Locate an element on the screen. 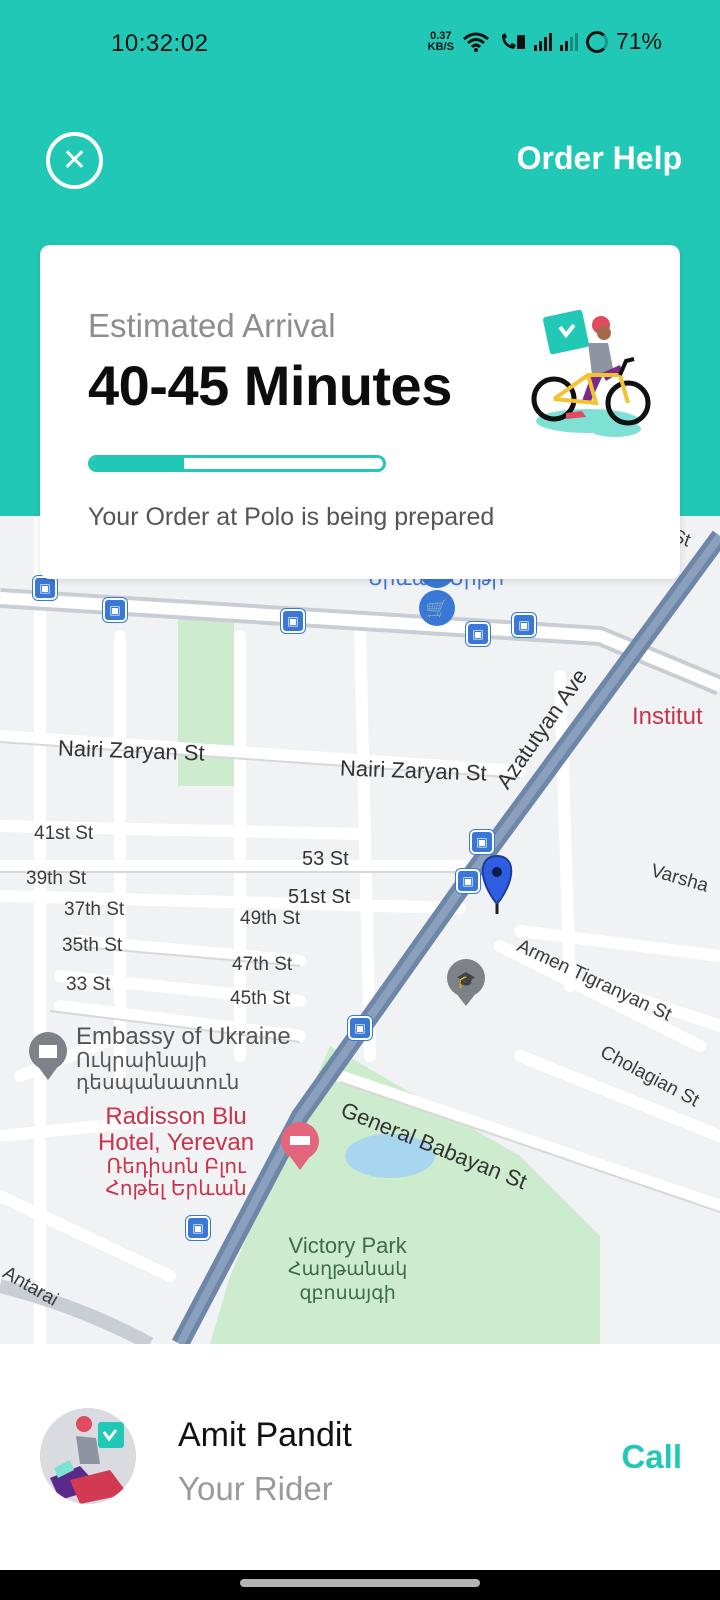  park-name-hy-2: զբոսայգի is located at coordinates (347, 1293).